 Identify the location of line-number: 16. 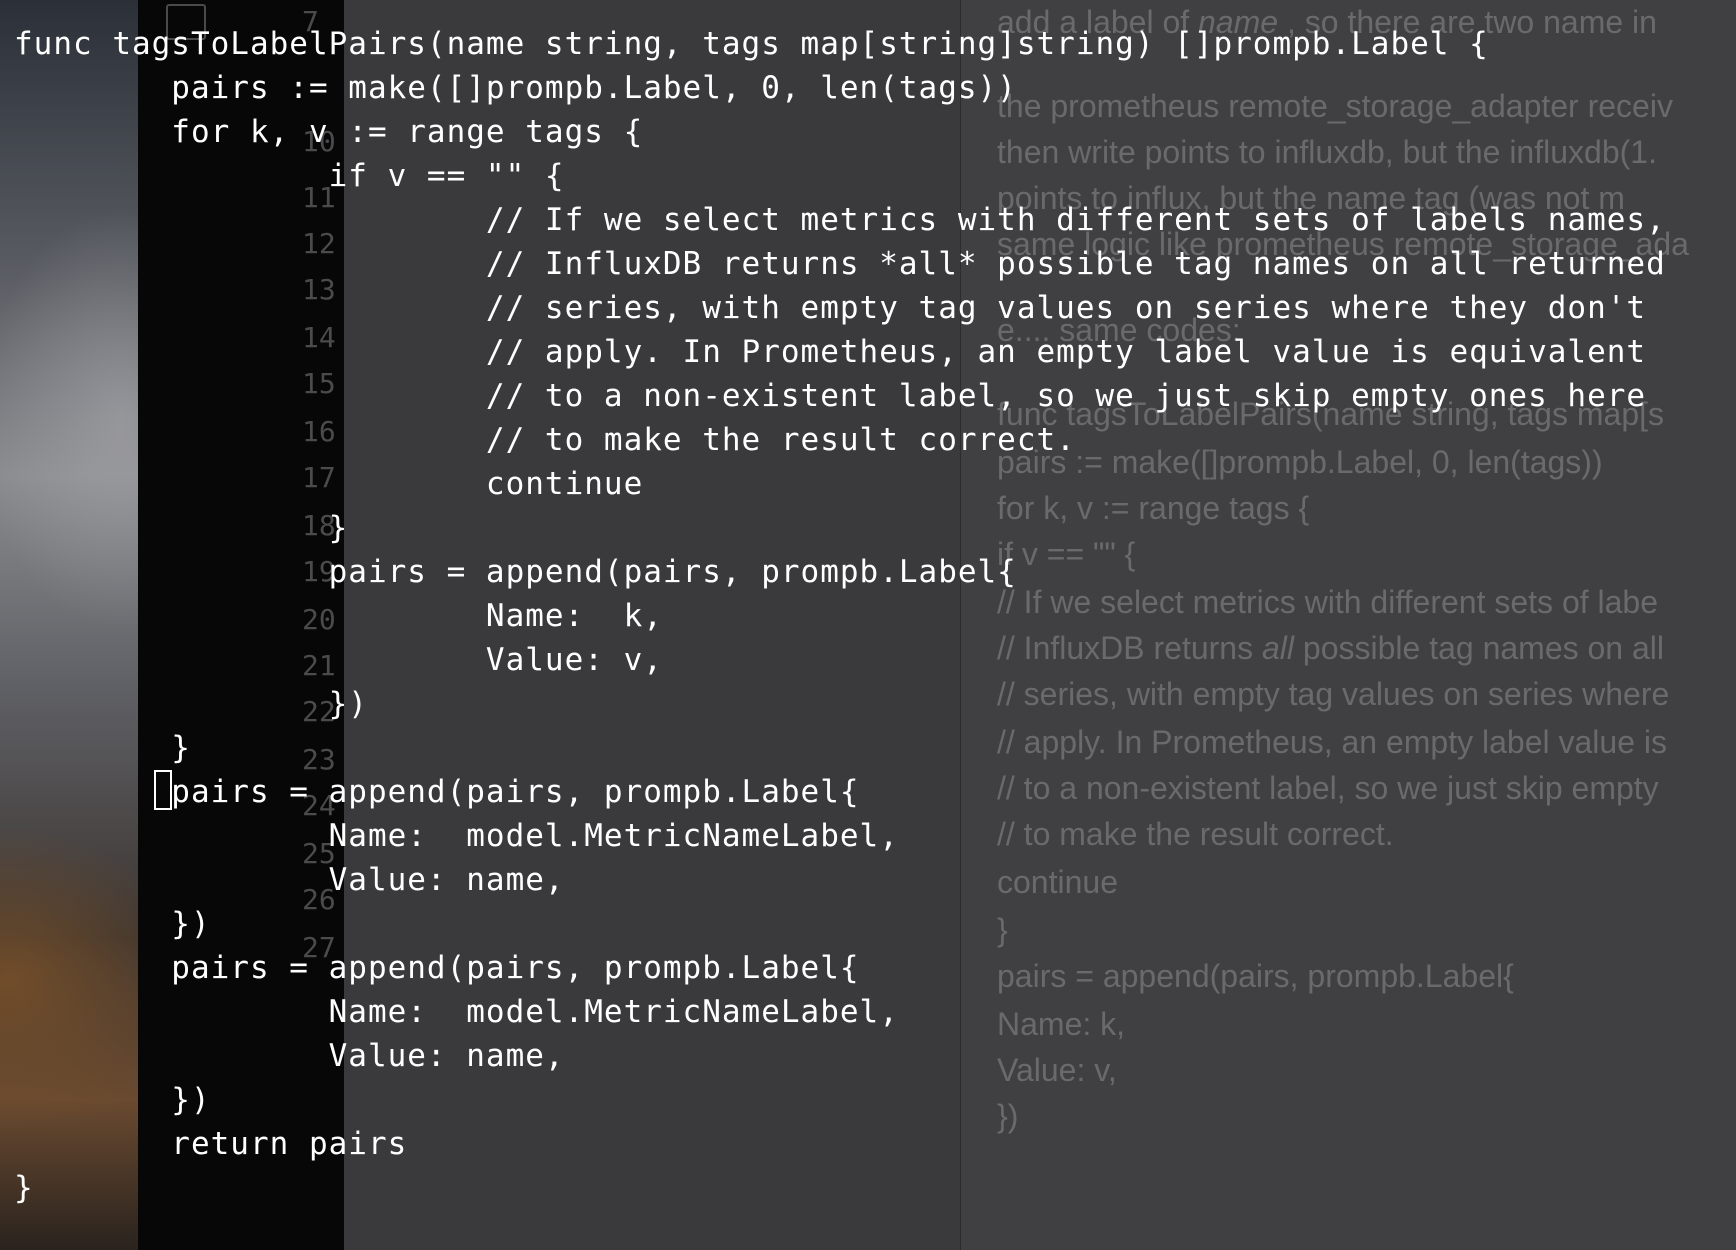
(319, 431).